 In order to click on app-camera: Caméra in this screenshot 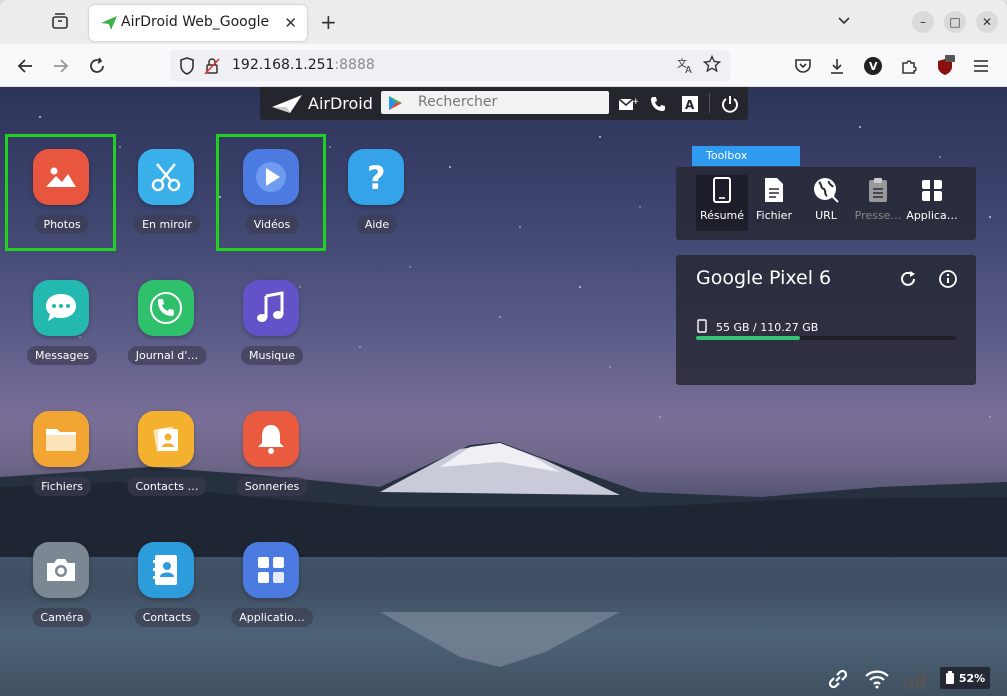, I will do `click(62, 591)`.